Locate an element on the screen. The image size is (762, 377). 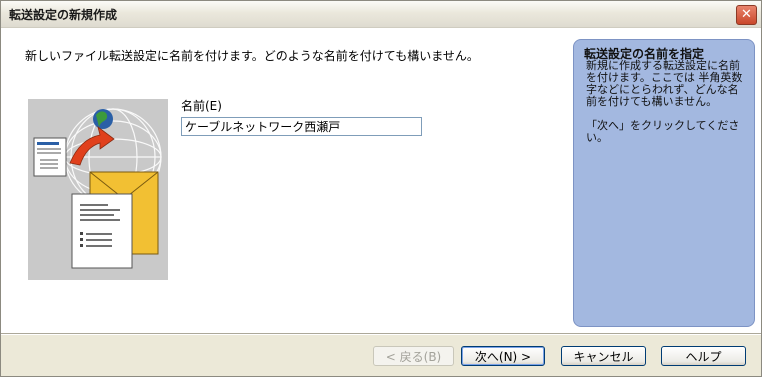
help-button: ヘルプ is located at coordinates (703, 356).